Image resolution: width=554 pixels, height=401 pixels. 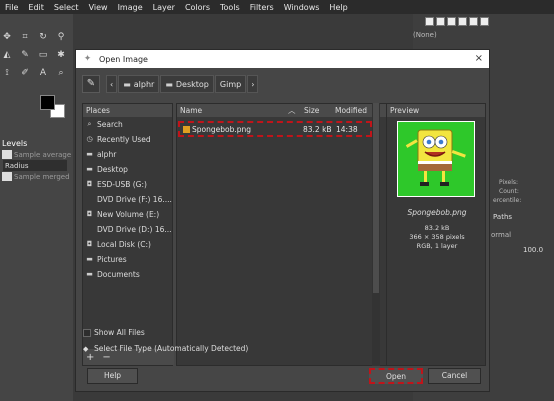 What do you see at coordinates (533, 250) in the screenshot?
I see `opacity-field: 100.0` at bounding box center [533, 250].